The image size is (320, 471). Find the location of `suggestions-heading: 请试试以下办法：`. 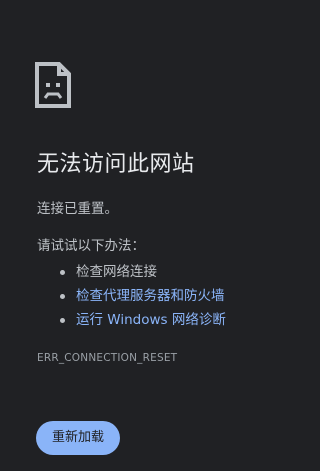

suggestions-heading: 请试试以下办法： is located at coordinates (91, 246).